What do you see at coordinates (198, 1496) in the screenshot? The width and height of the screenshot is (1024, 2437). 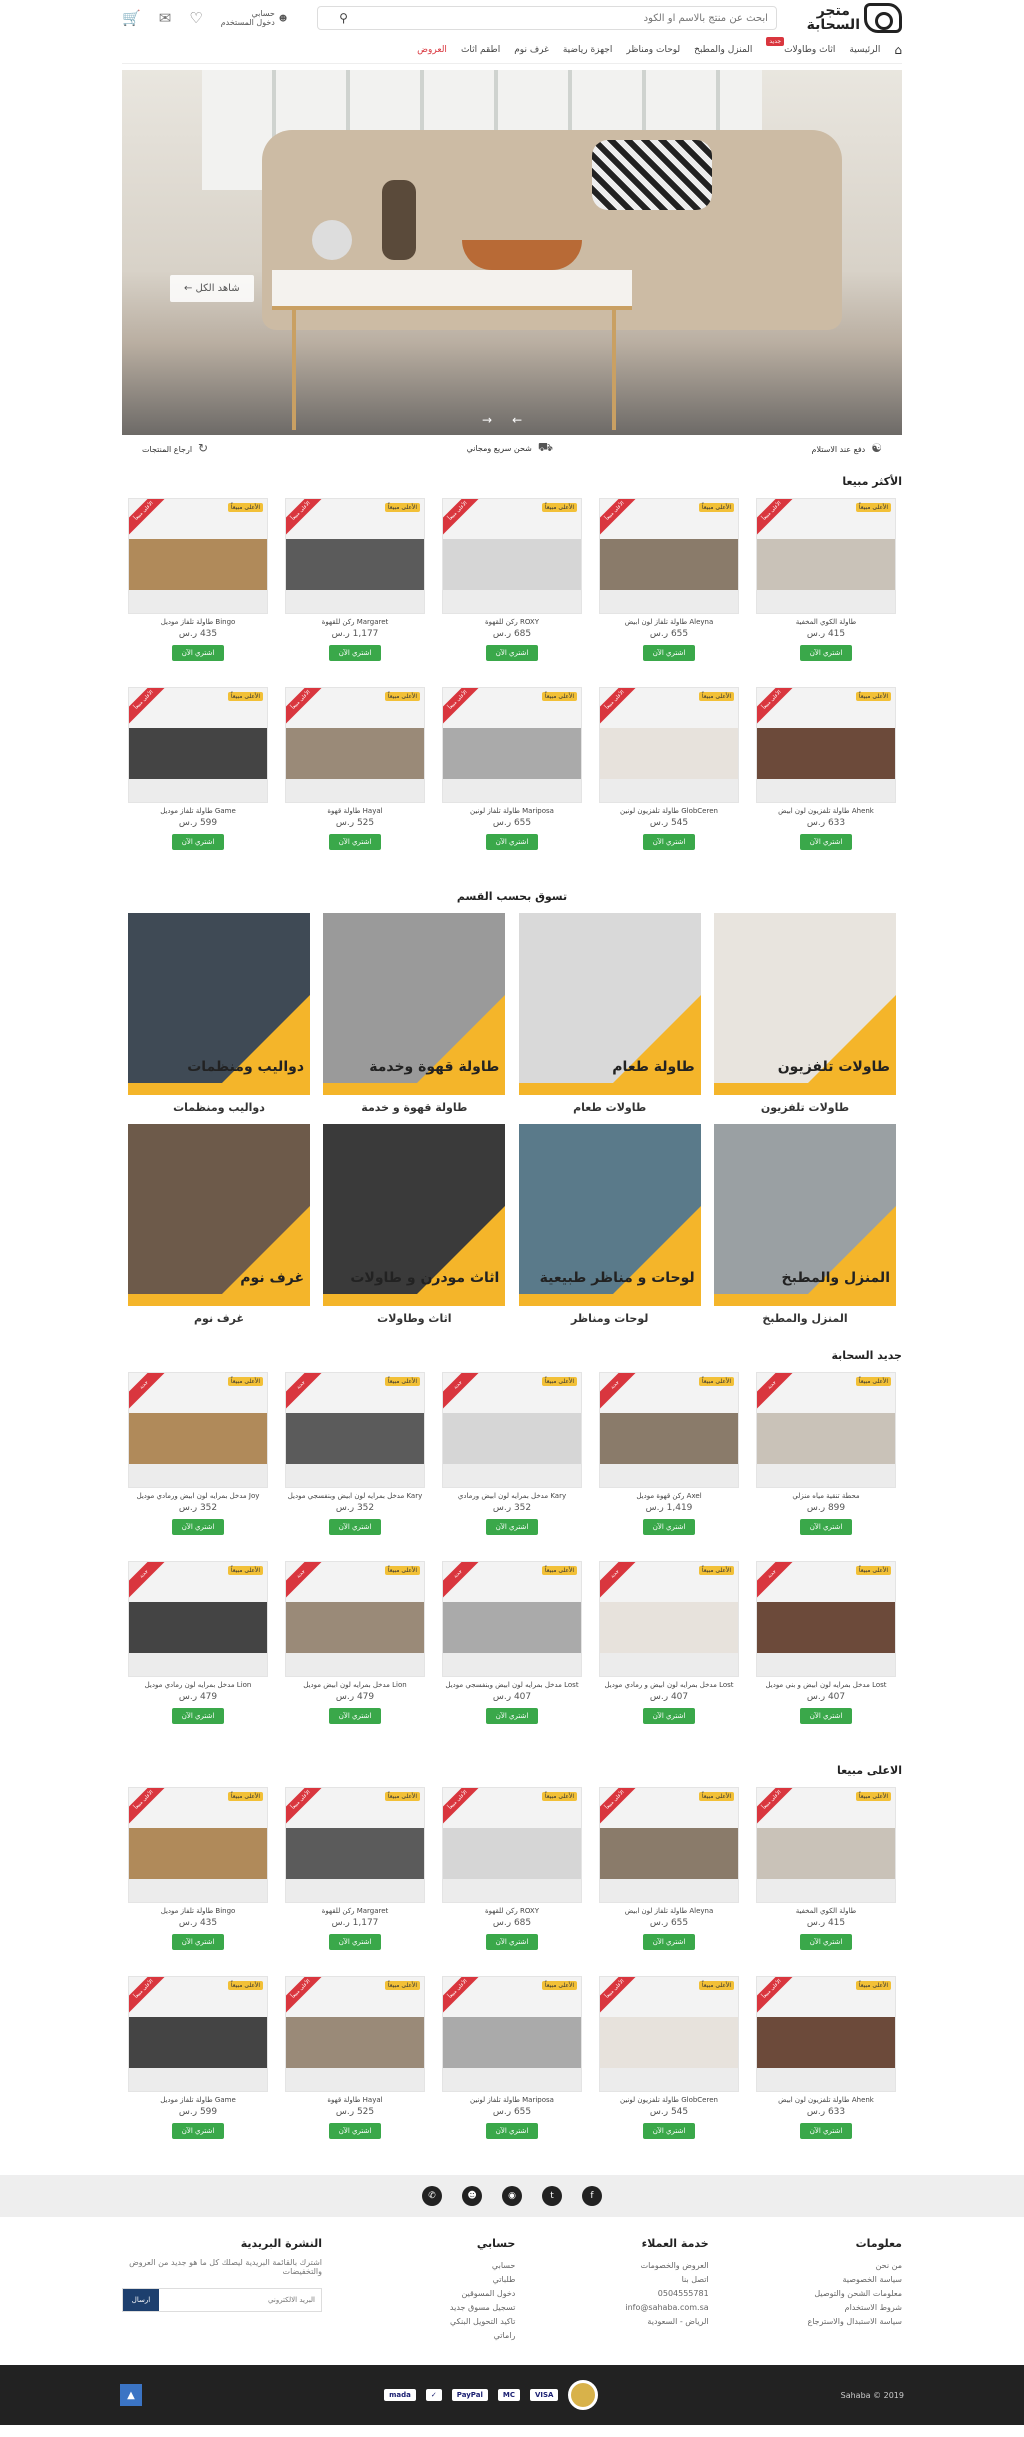 I see `product-name: Joy مدخل بمرايه لون ابيض ورمادي موديل` at bounding box center [198, 1496].